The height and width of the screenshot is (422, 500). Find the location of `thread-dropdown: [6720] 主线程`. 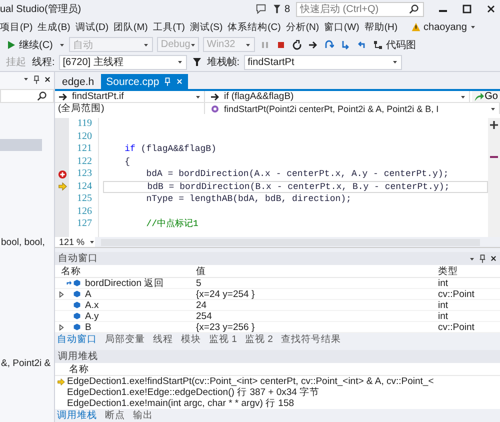

thread-dropdown: [6720] 主线程 is located at coordinates (122, 62).